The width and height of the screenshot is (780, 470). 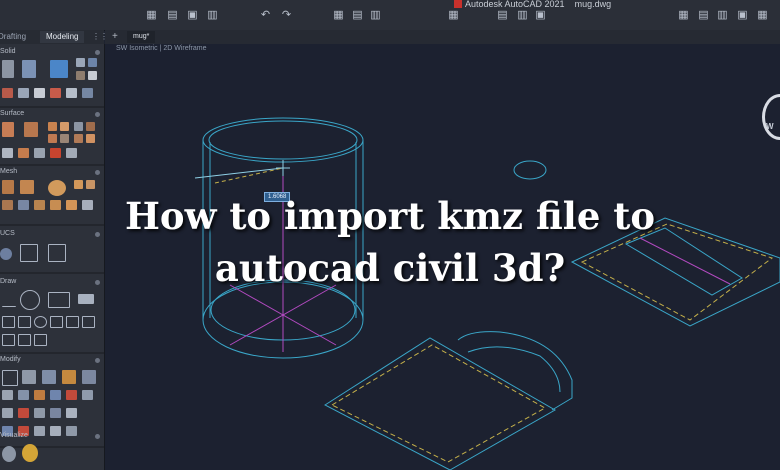 I want to click on rotate-icon, so click(x=29, y=377).